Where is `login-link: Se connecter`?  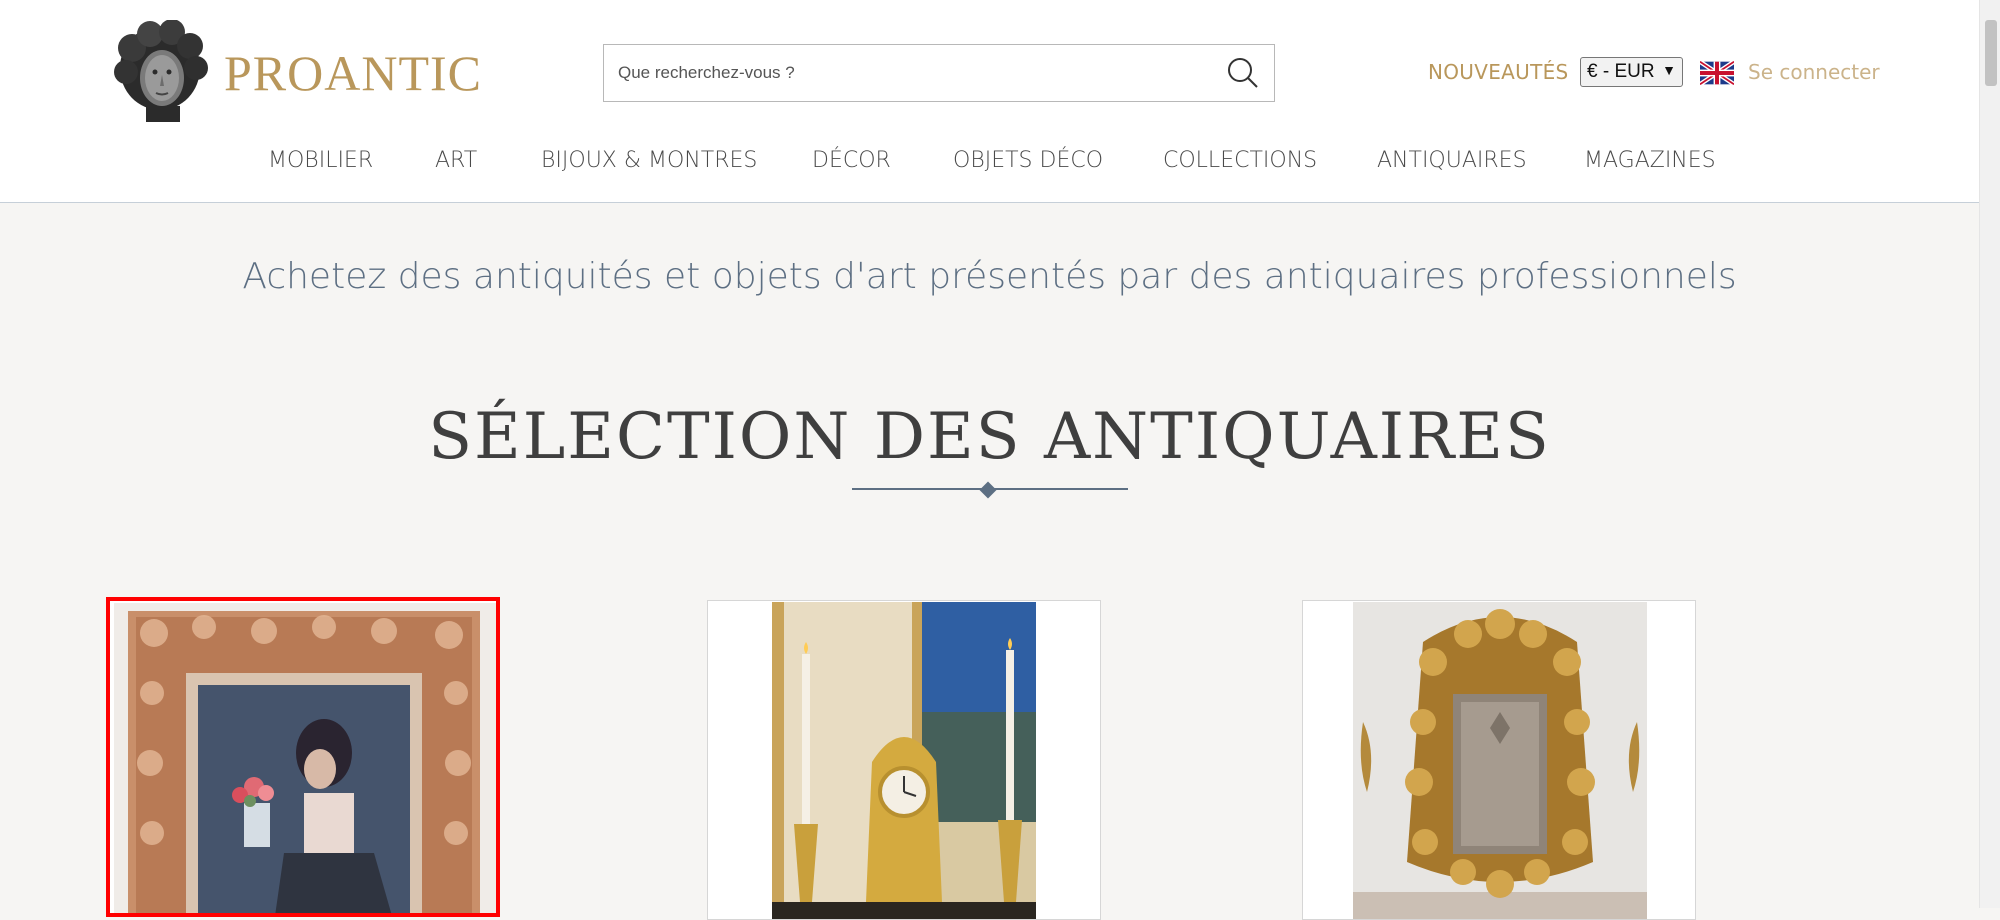
login-link: Se connecter is located at coordinates (1814, 72).